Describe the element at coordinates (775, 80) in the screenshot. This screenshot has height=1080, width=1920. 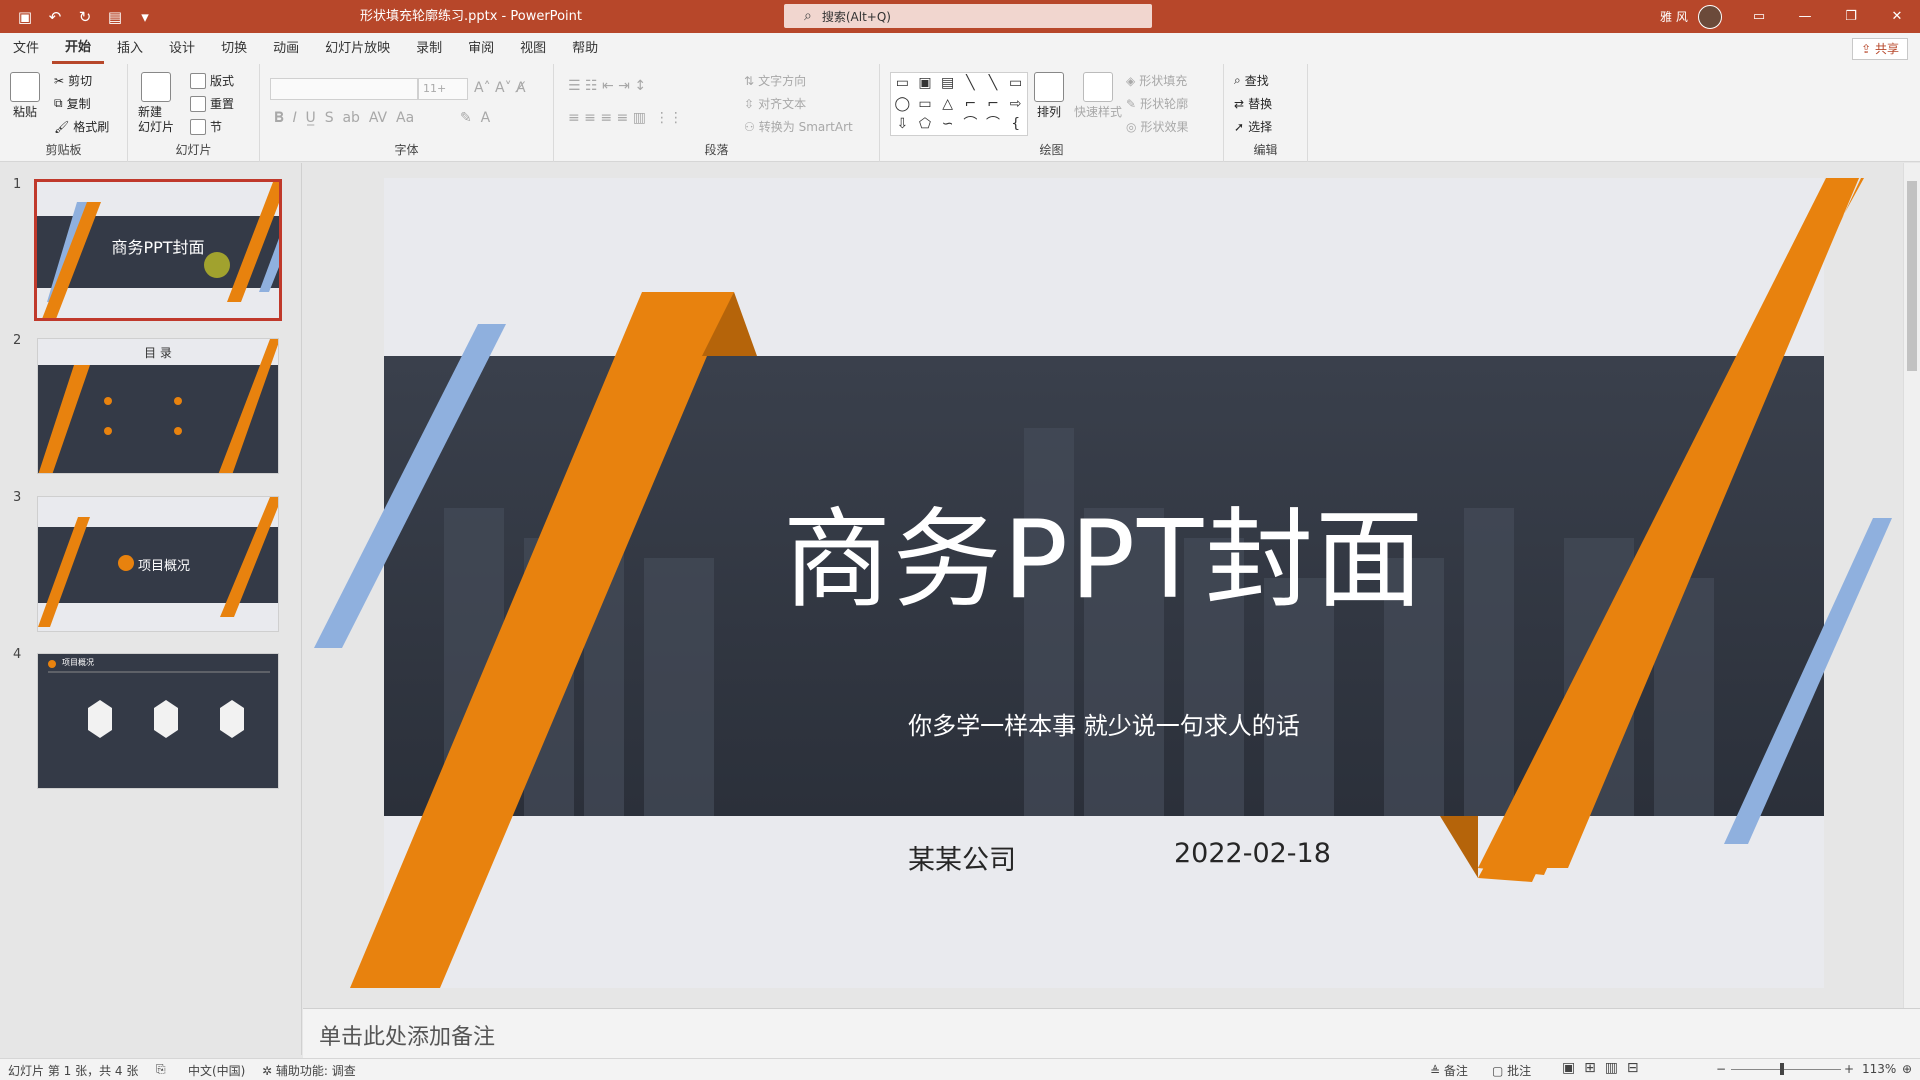
I see `text-direction-button: ⇅ 文字方向` at that location.